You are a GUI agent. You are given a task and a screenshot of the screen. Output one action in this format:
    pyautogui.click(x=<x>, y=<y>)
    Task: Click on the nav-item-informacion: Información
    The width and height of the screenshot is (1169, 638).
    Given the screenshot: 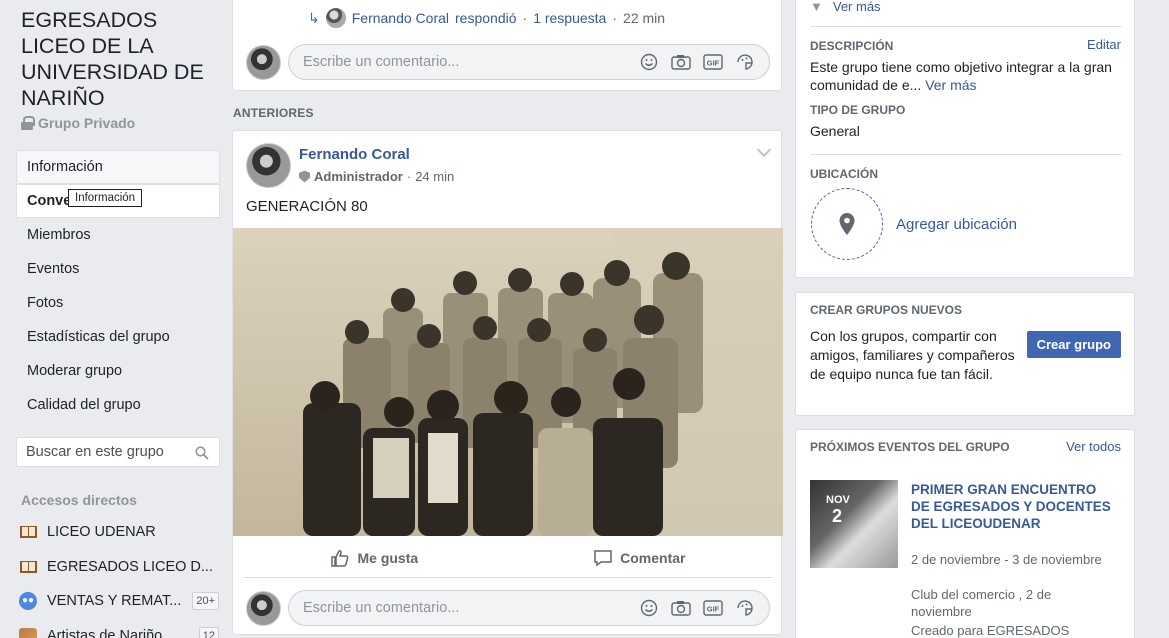 What is the action you would take?
    pyautogui.click(x=118, y=167)
    